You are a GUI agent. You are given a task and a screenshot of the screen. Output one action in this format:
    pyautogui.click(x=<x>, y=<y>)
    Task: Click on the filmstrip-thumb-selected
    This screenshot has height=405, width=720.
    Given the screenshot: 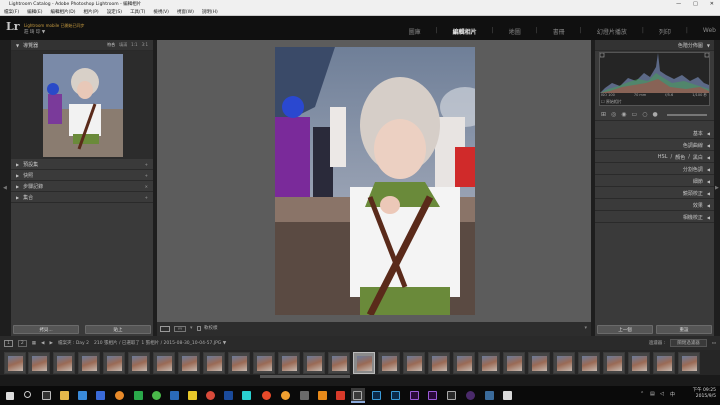 What is the action you would take?
    pyautogui.click(x=364, y=363)
    